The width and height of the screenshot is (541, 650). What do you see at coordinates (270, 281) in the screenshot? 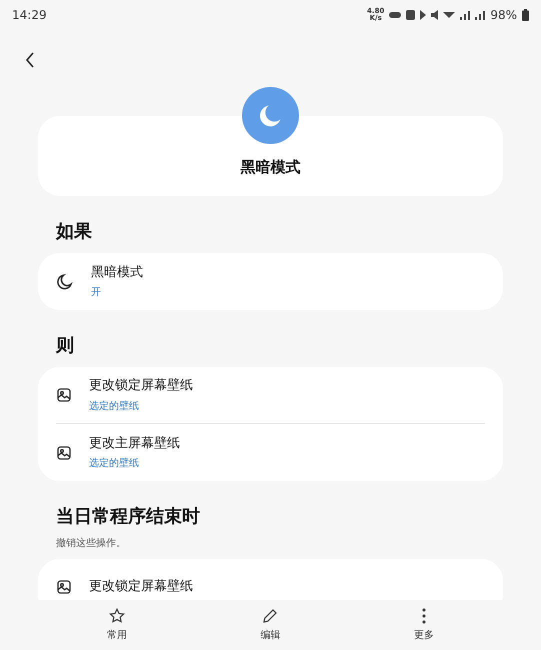
I see `rule-row: 黑暗模式 开` at bounding box center [270, 281].